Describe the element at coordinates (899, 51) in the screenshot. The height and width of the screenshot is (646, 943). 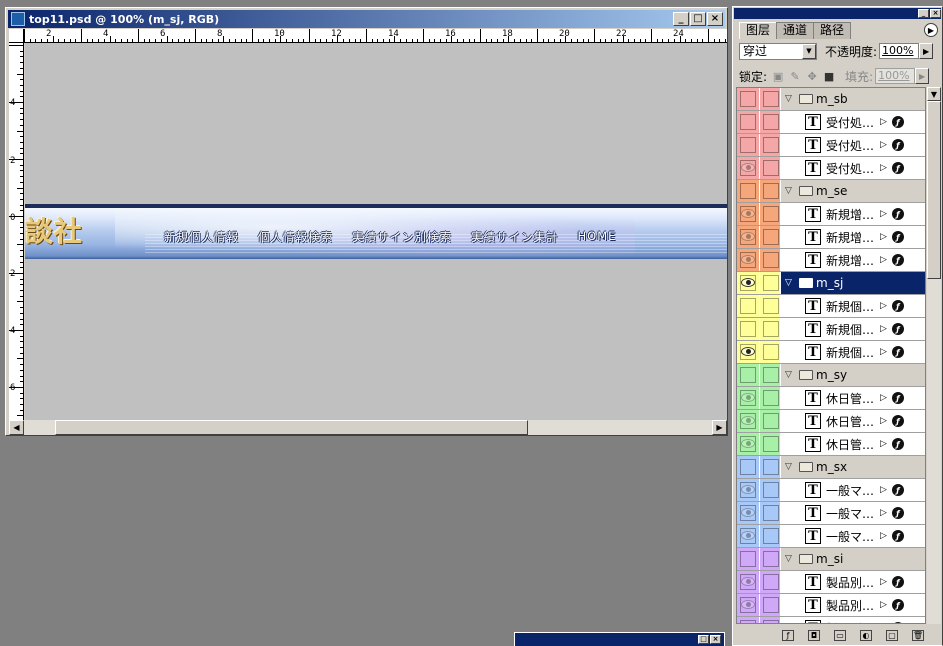
I see `opacity-field: 100%` at that location.